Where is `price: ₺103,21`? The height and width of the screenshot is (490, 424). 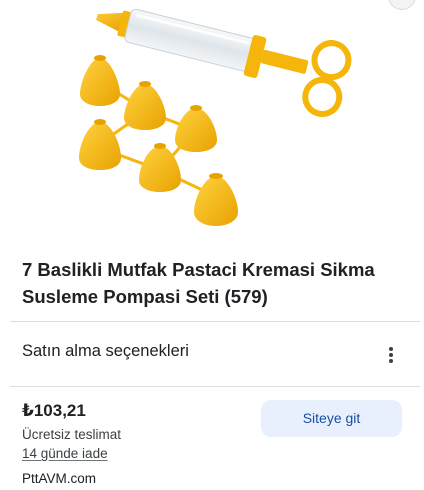
price: ₺103,21 is located at coordinates (54, 410).